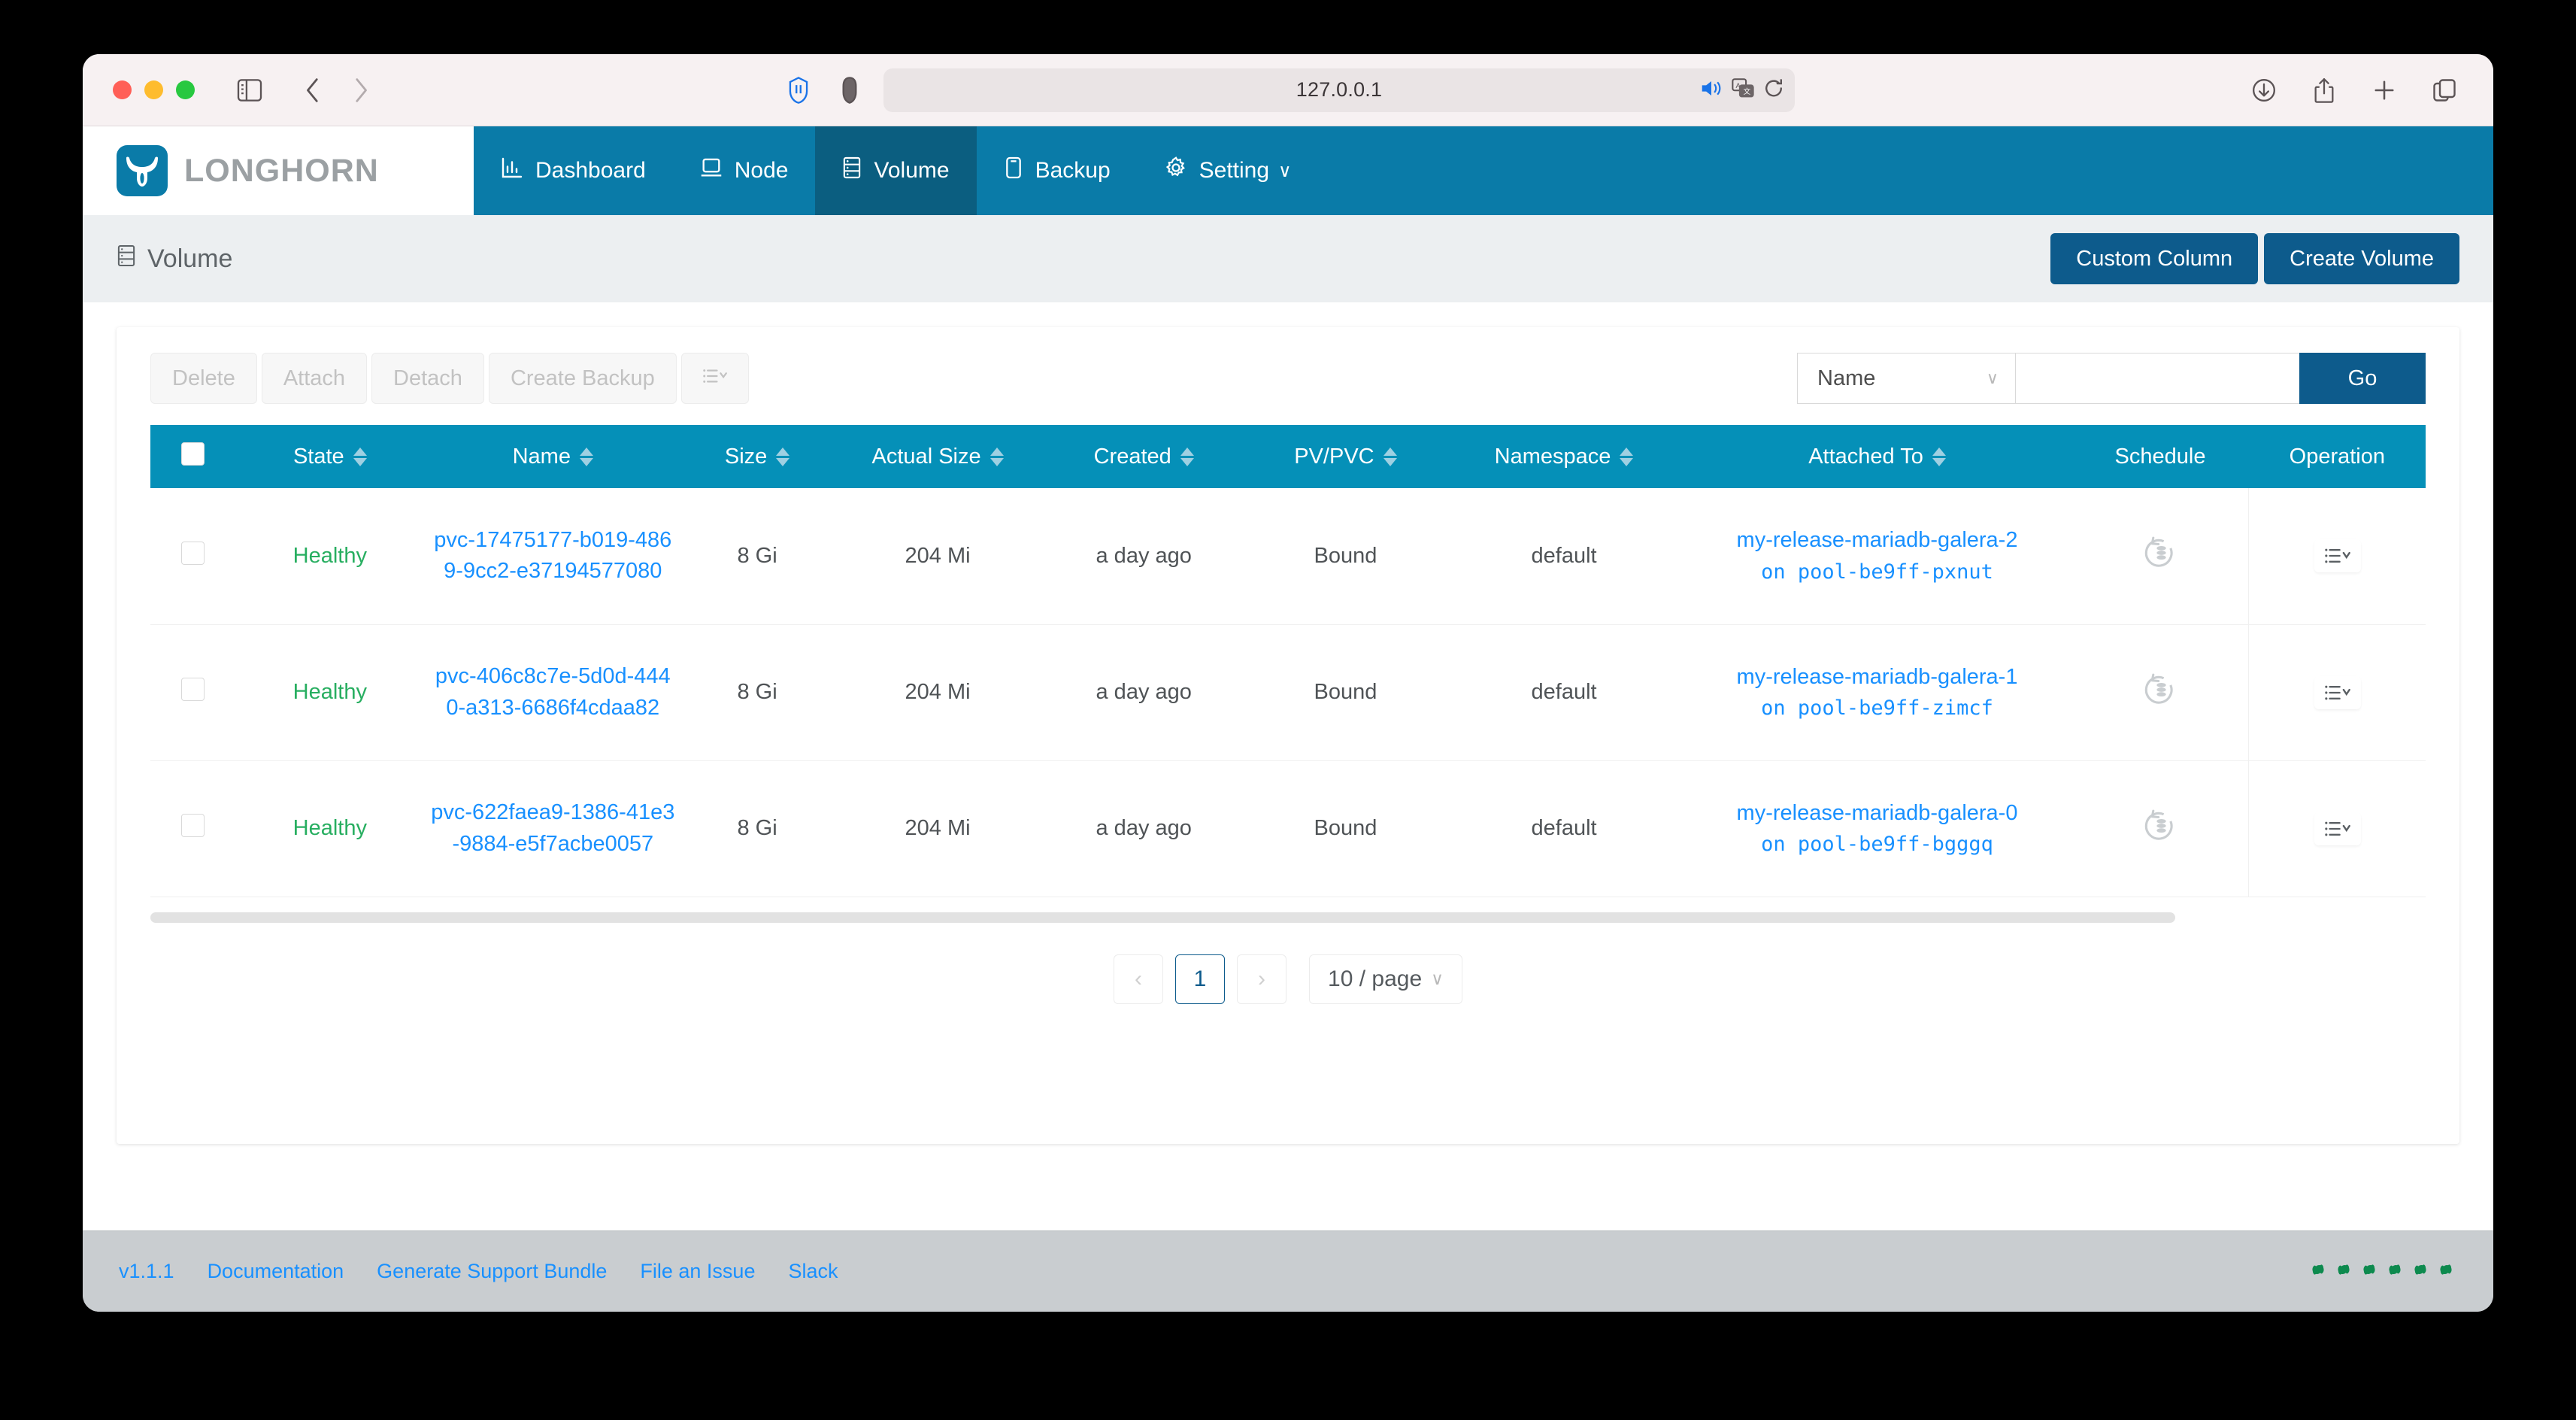 Image resolution: width=2576 pixels, height=1420 pixels. I want to click on nav-item-node: Node, so click(744, 170).